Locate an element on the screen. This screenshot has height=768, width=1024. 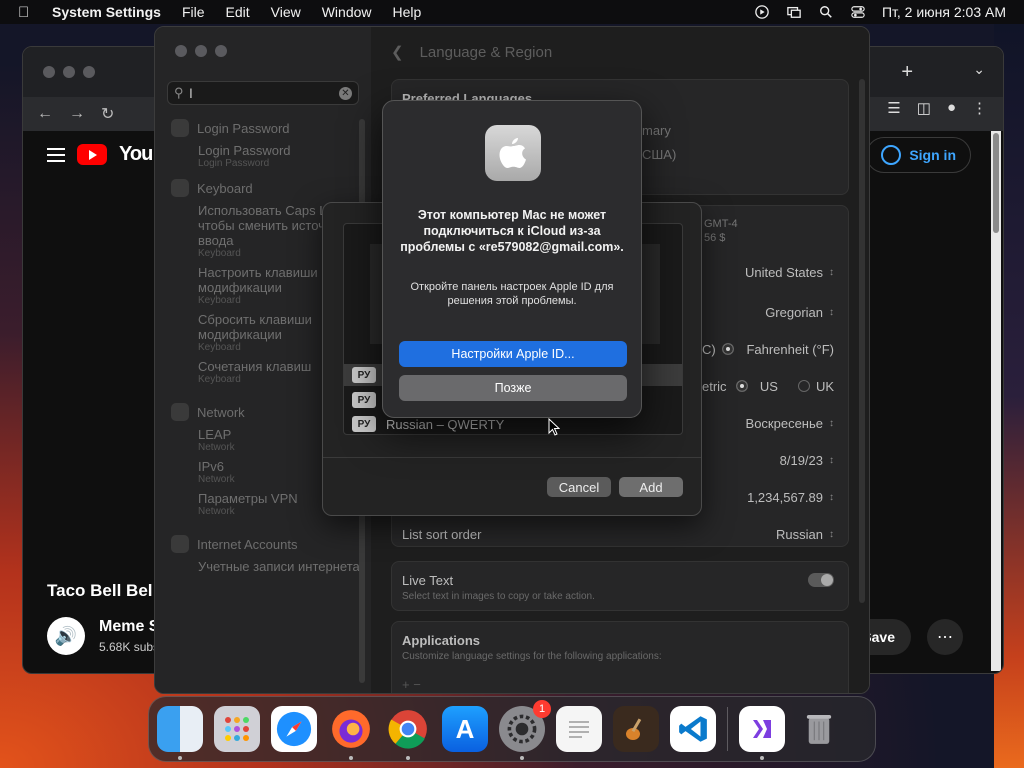
menu-help: Help is located at coordinates (407, 12).